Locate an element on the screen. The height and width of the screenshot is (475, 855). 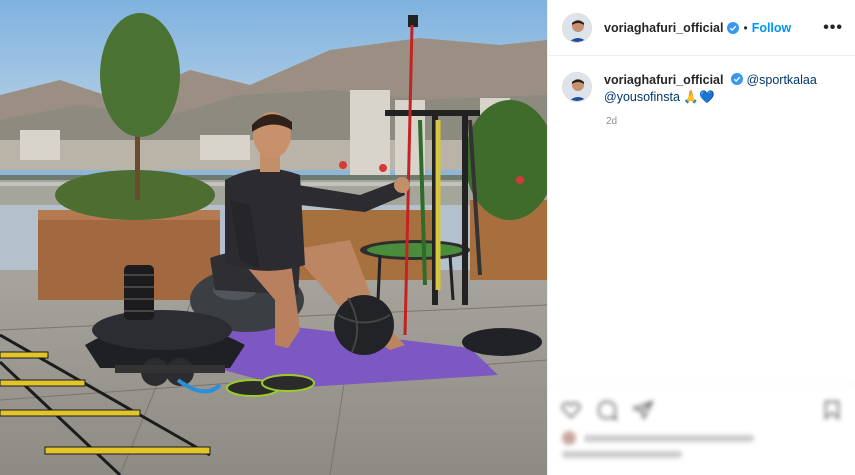
likes-summary is located at coordinates (701, 433).